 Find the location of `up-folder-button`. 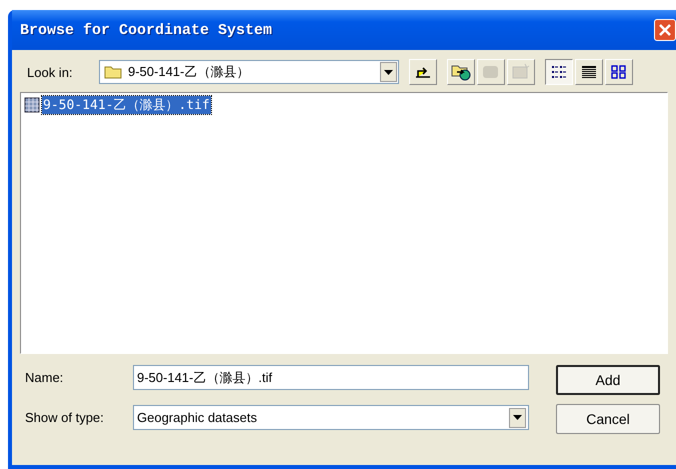

up-folder-button is located at coordinates (423, 72).